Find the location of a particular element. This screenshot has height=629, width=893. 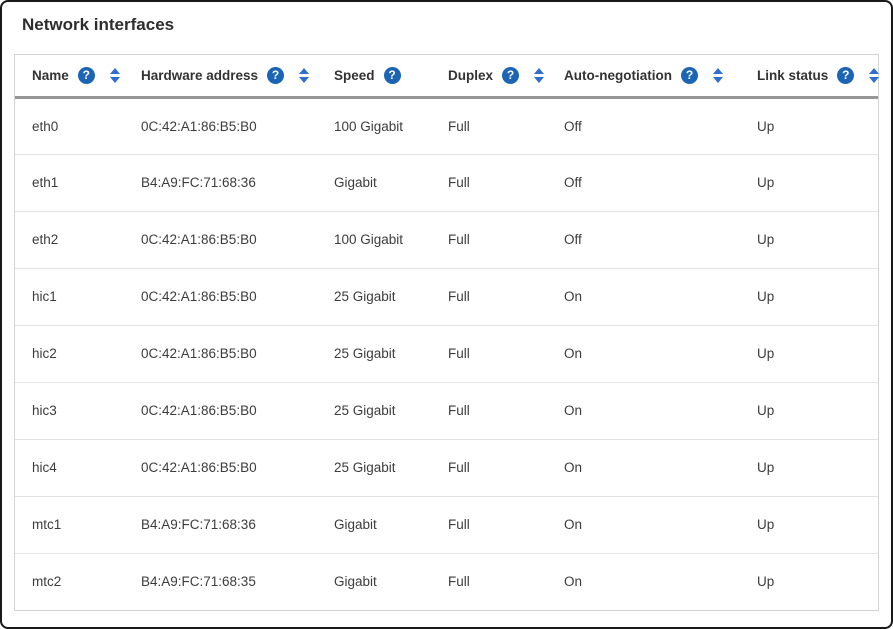

column-label: Speed is located at coordinates (354, 75).